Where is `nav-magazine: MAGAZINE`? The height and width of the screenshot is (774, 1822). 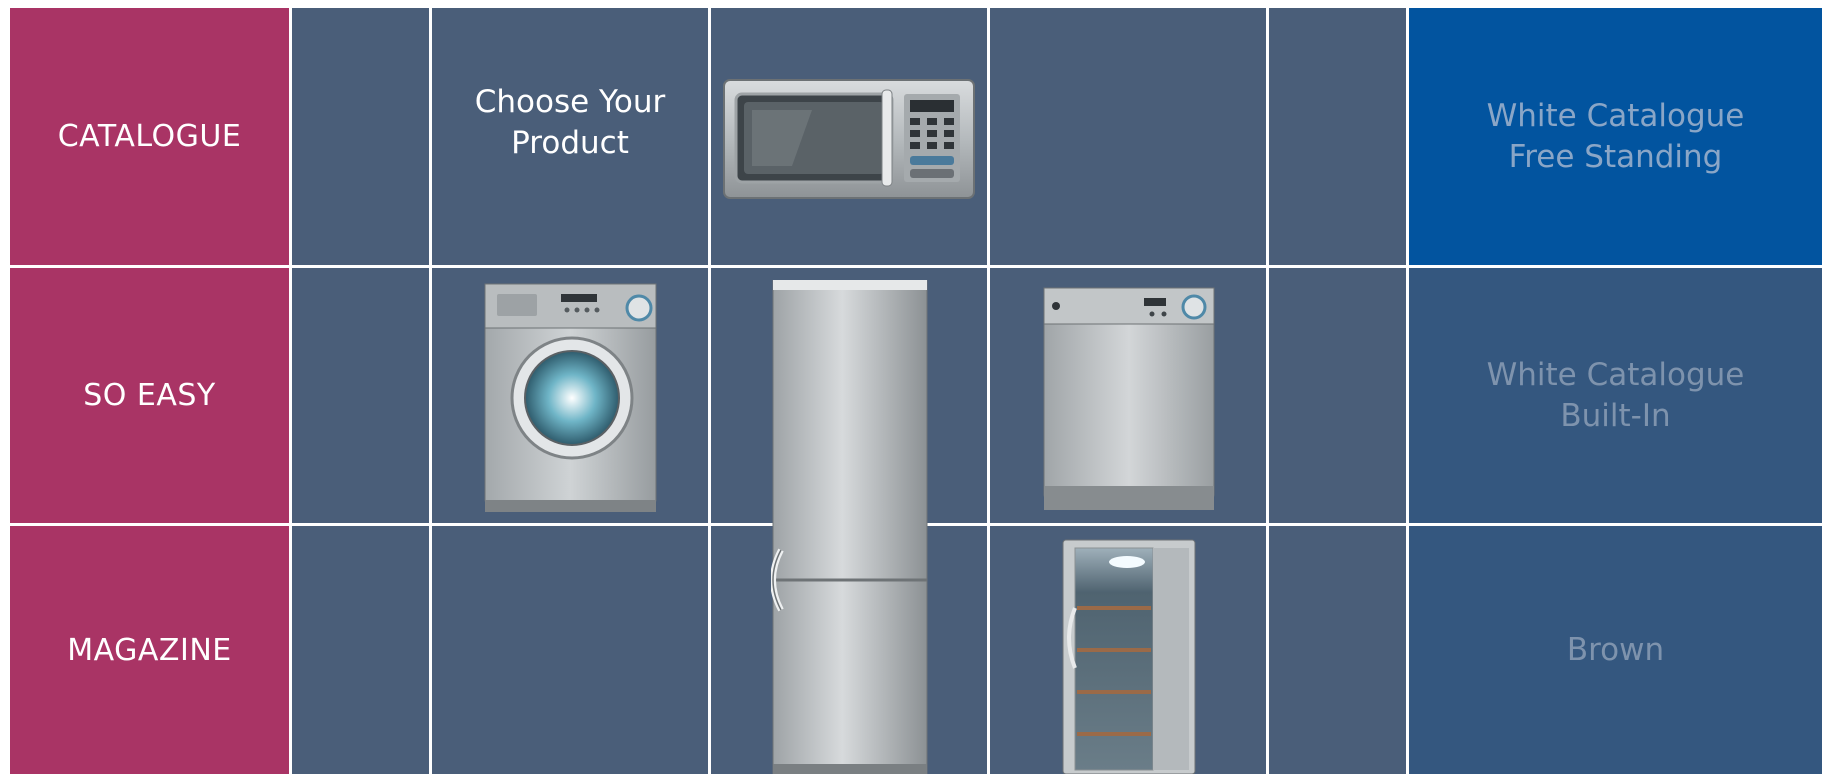
nav-magazine: MAGAZINE is located at coordinates (149, 650).